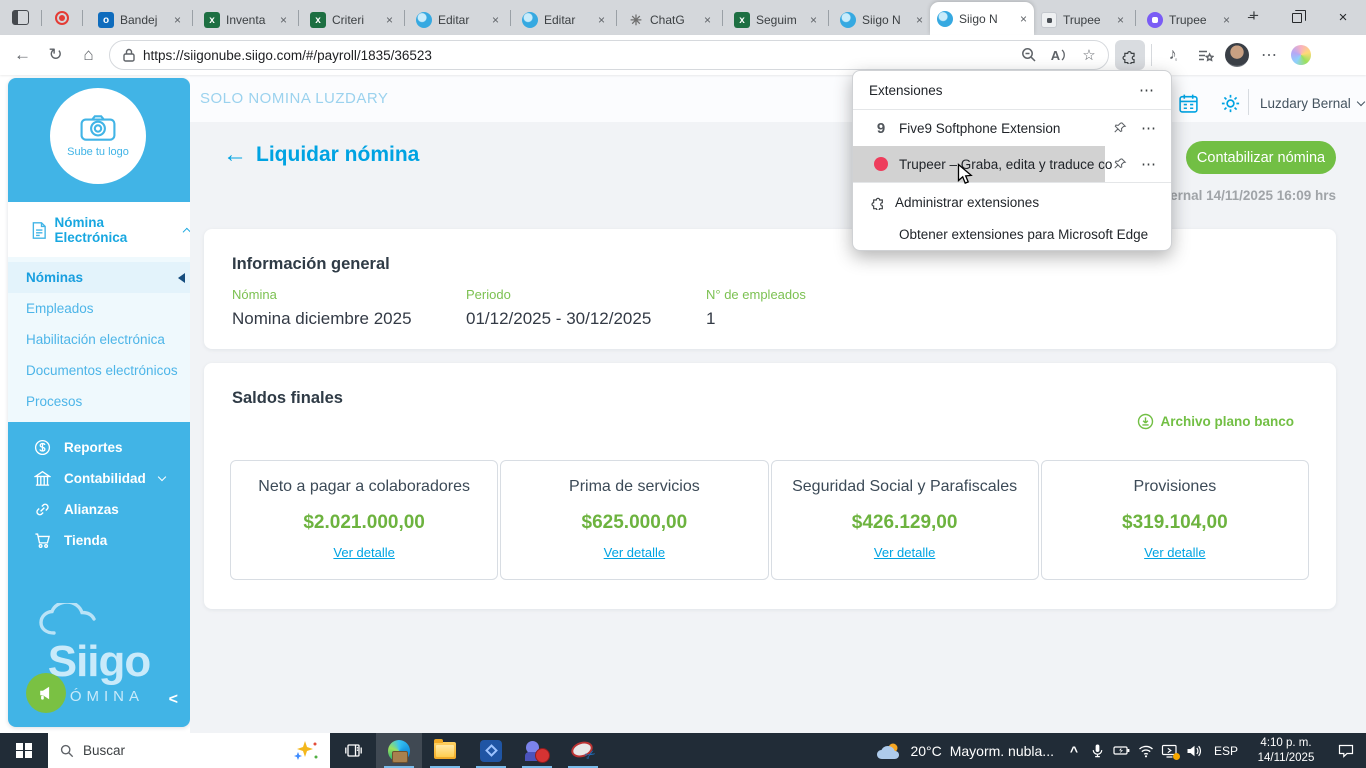  I want to click on user-menu: Luzdary Bernal, so click(1313, 103).